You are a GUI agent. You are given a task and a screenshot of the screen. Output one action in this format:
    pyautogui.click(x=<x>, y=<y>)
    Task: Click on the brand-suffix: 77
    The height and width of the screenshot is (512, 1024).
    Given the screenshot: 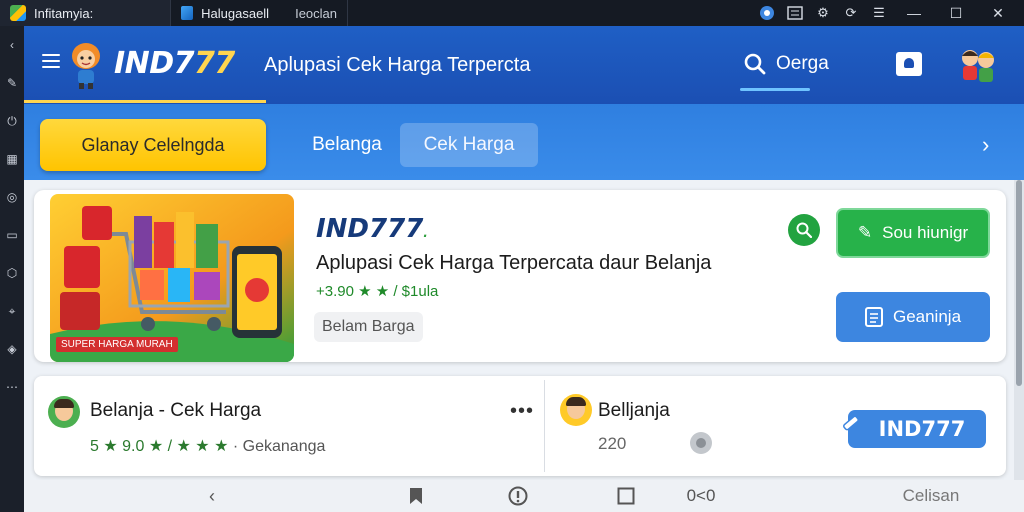 What is the action you would take?
    pyautogui.click(x=214, y=63)
    